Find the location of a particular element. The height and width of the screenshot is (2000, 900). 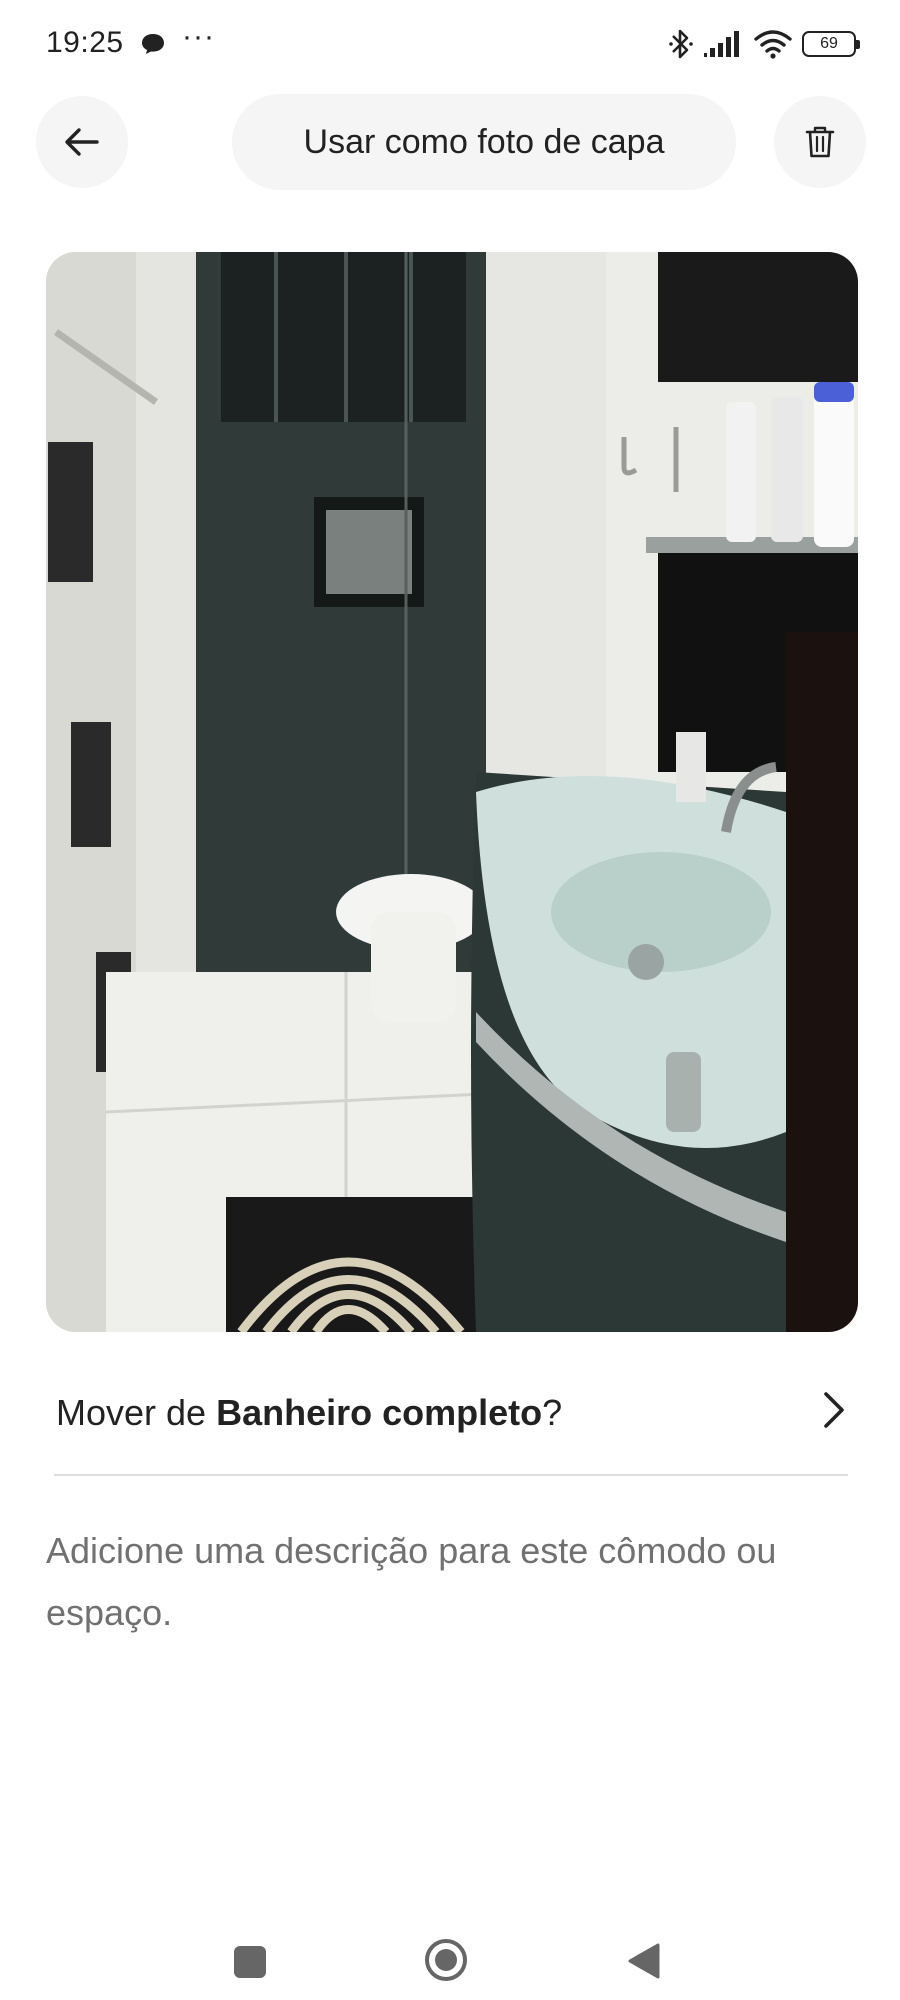

chat-bubble-icon is located at coordinates (153, 44).